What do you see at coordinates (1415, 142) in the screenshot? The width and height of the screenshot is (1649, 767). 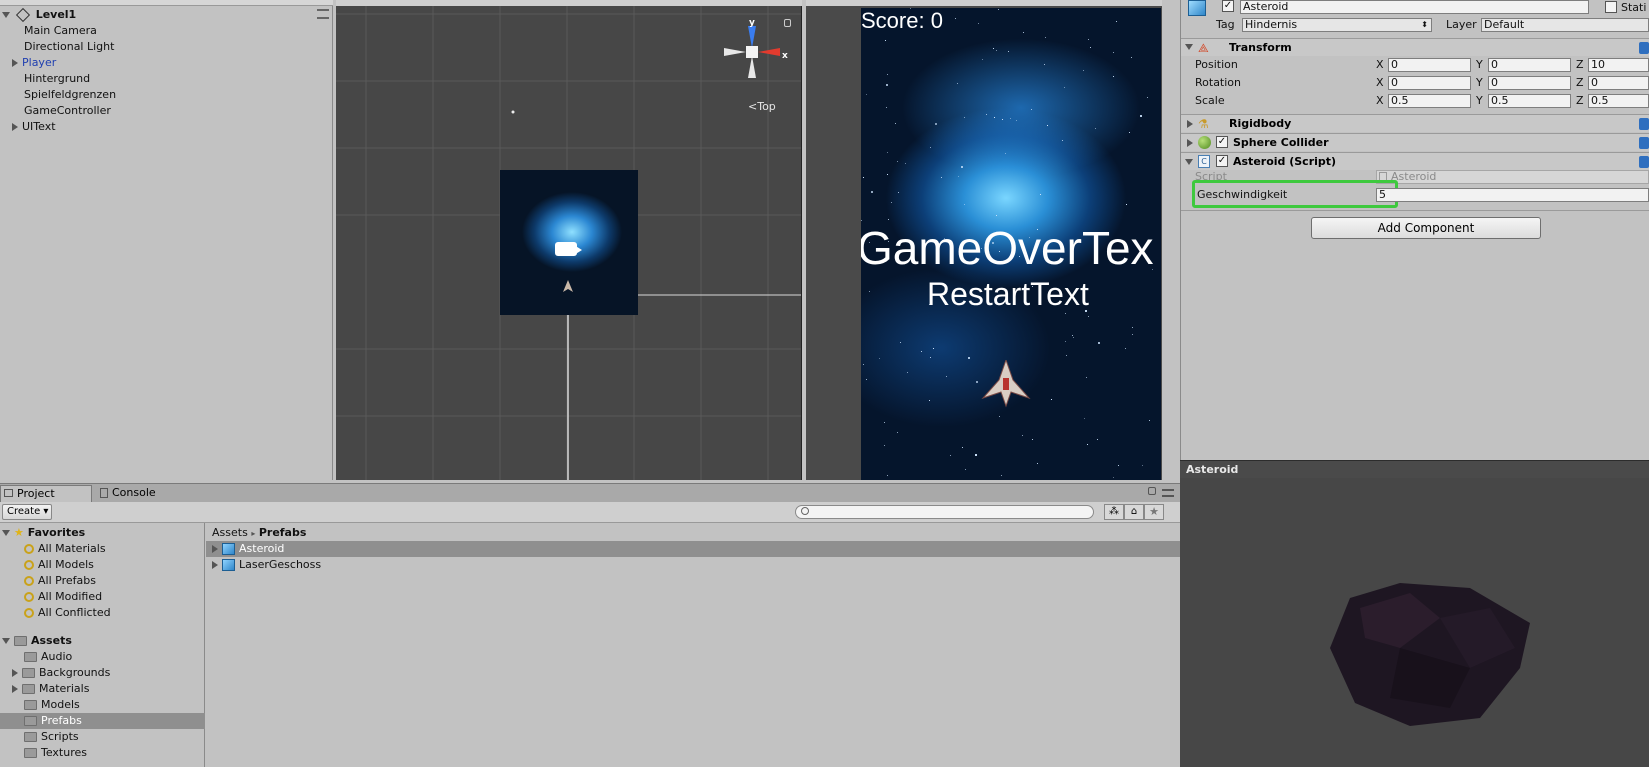 I see `sphere-collider-header: ✓ Sphere Collider` at bounding box center [1415, 142].